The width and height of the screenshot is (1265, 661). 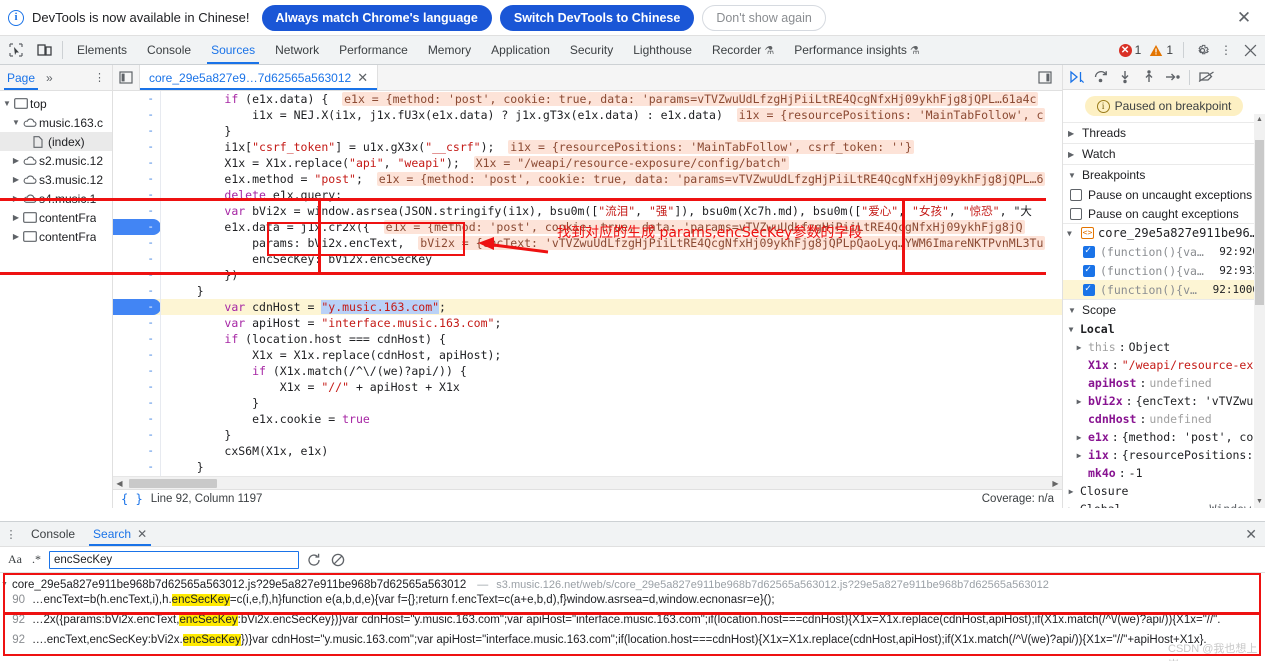 I want to click on deactivate-breakpoints-icon, so click(x=1206, y=77).